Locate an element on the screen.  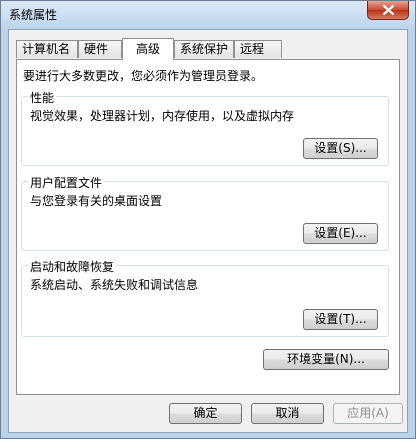
close-button is located at coordinates (388, 10).